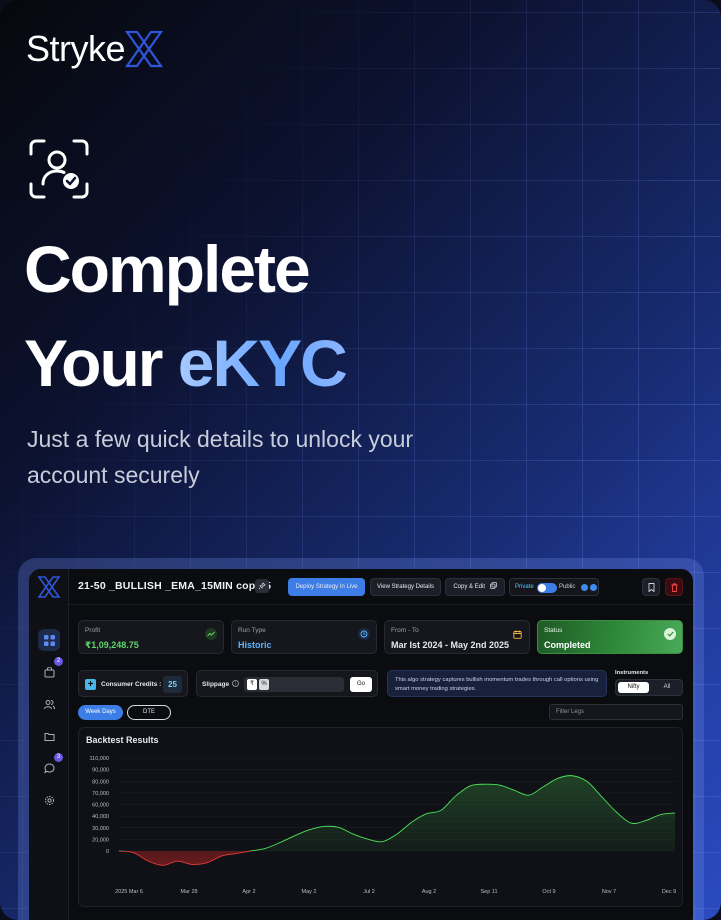 This screenshot has width=721, height=920. I want to click on y-tick-label: 0, so click(107, 852).